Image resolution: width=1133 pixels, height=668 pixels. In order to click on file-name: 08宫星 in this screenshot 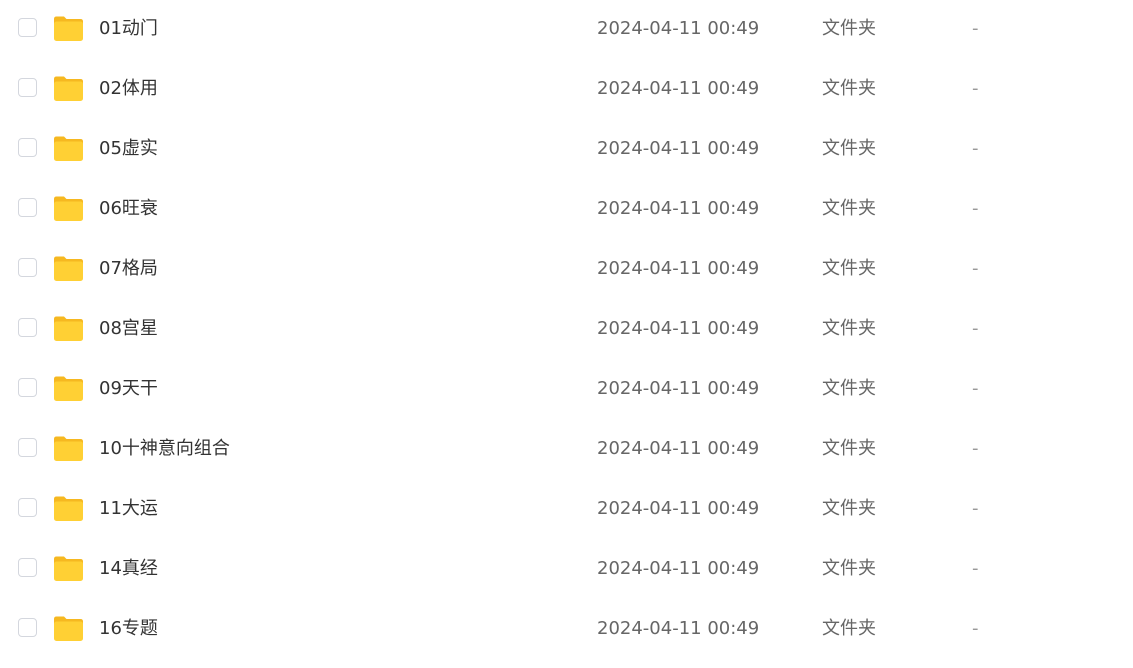, I will do `click(128, 329)`.